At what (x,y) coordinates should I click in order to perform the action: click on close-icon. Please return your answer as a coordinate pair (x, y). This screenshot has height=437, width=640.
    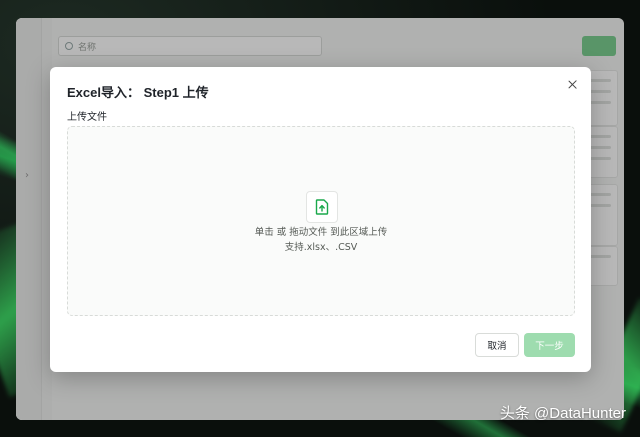
    Looking at the image, I should click on (572, 84).